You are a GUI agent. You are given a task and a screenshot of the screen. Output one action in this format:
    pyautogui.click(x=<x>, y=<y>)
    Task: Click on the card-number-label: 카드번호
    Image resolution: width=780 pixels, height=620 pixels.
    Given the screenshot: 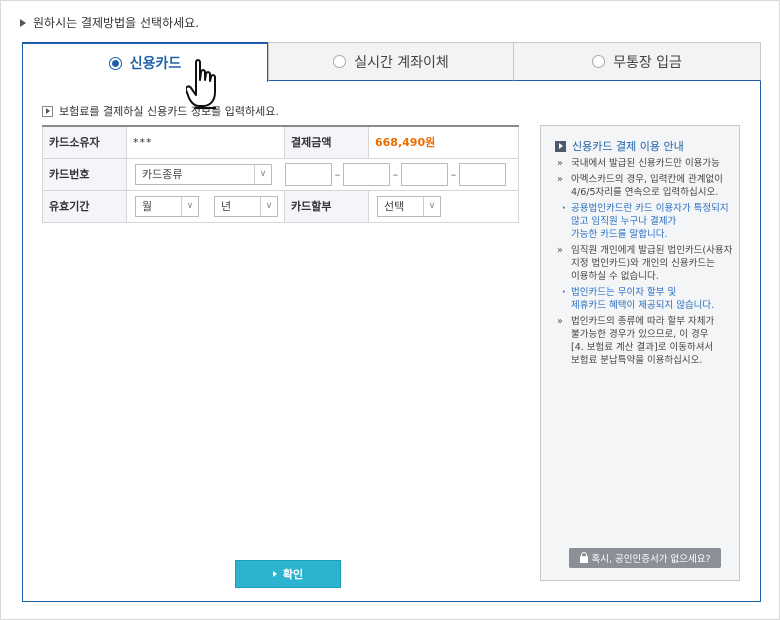 What is the action you would take?
    pyautogui.click(x=84, y=174)
    